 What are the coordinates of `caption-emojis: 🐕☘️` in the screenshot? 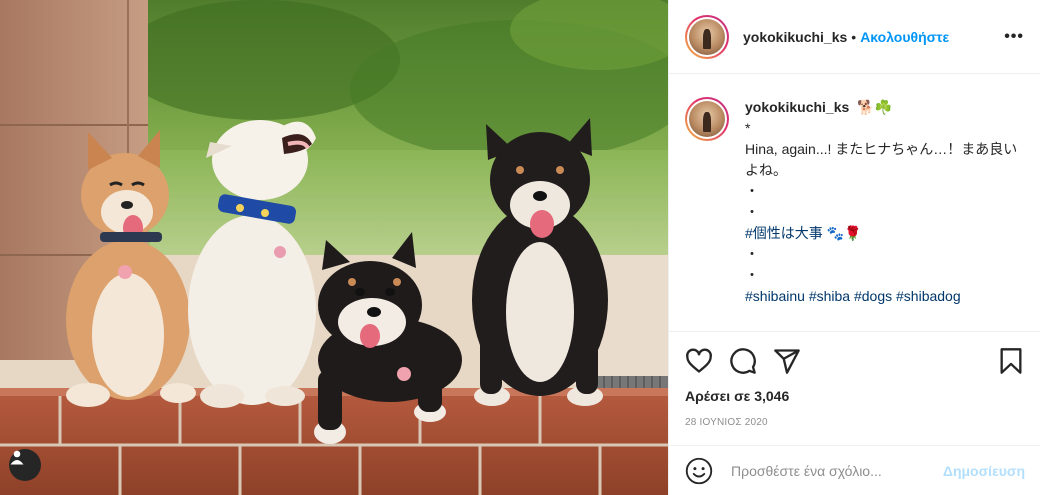 It's located at (875, 107).